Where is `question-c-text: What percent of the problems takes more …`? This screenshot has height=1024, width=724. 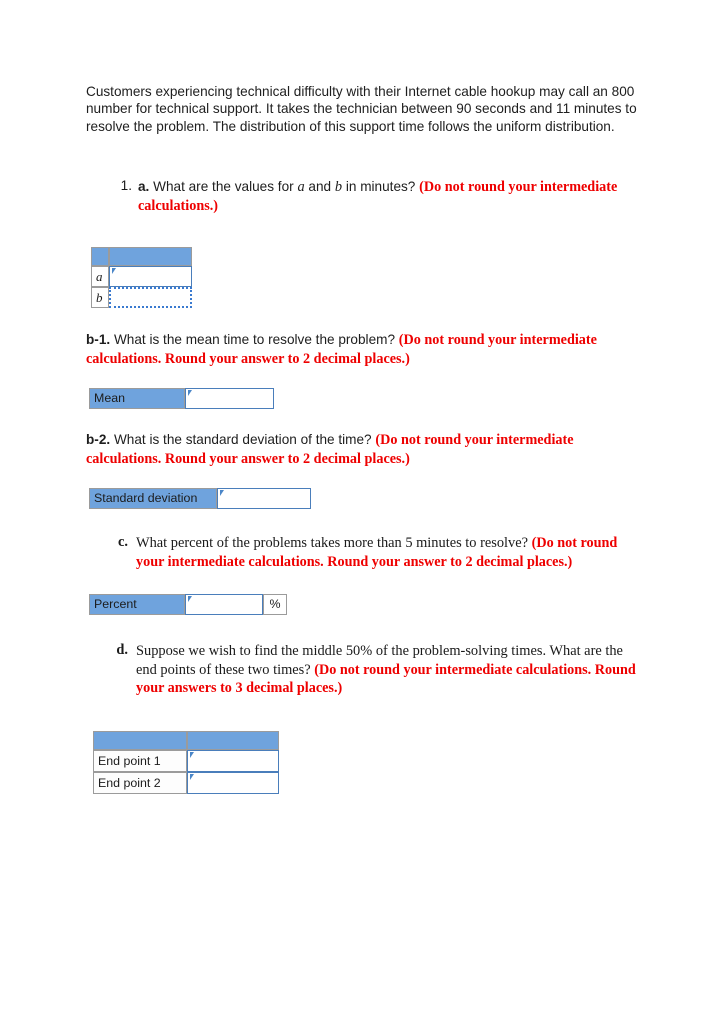 question-c-text: What percent of the problems takes more … is located at coordinates (334, 543).